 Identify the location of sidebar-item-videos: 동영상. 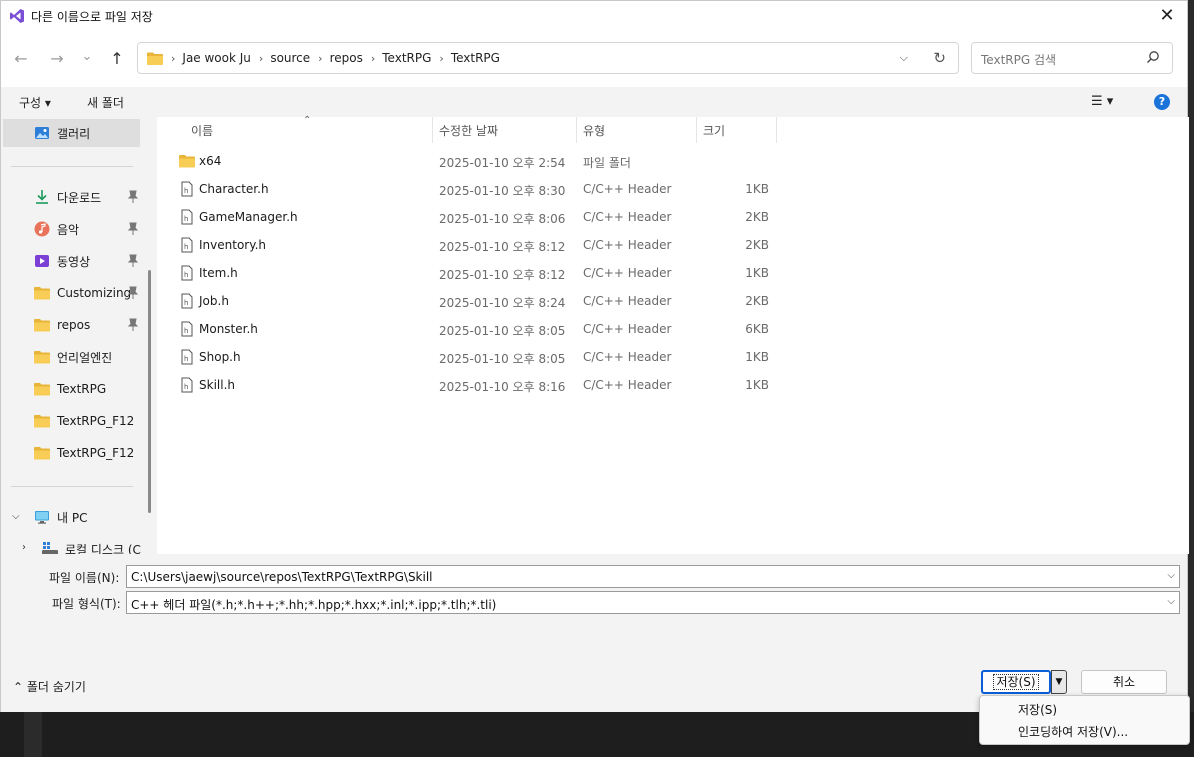
(71, 261).